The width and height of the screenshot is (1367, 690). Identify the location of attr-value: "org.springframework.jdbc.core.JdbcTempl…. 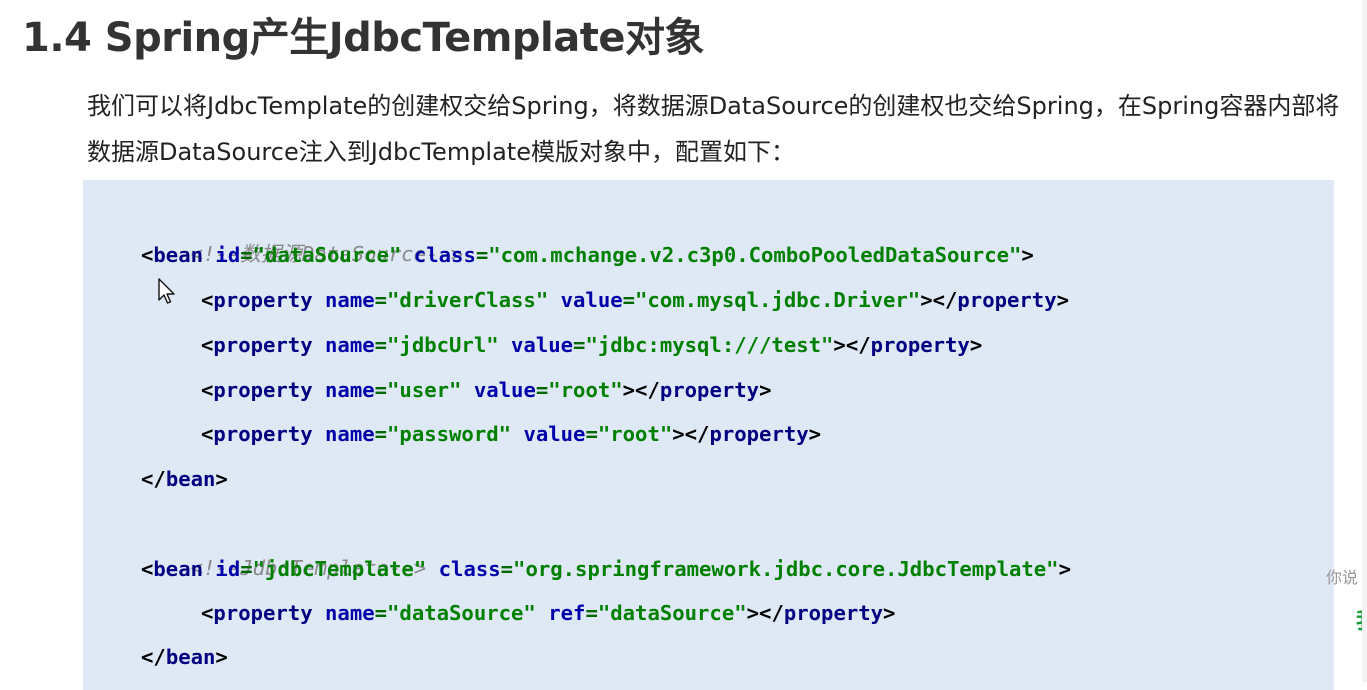
(786, 569).